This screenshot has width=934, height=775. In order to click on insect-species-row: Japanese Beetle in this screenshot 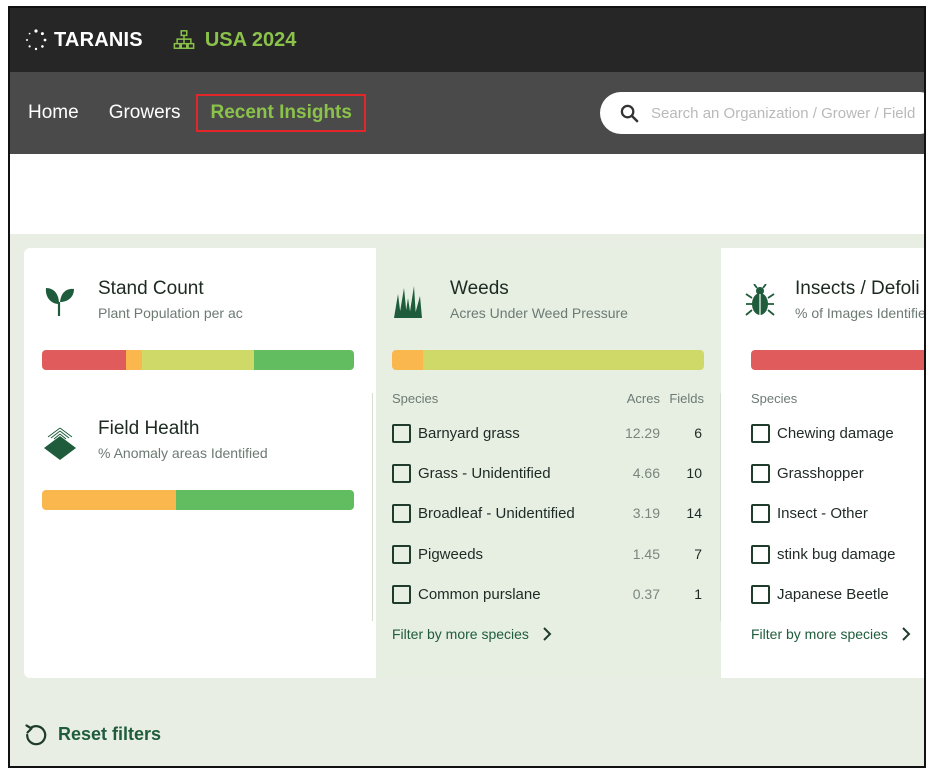, I will do `click(837, 595)`.